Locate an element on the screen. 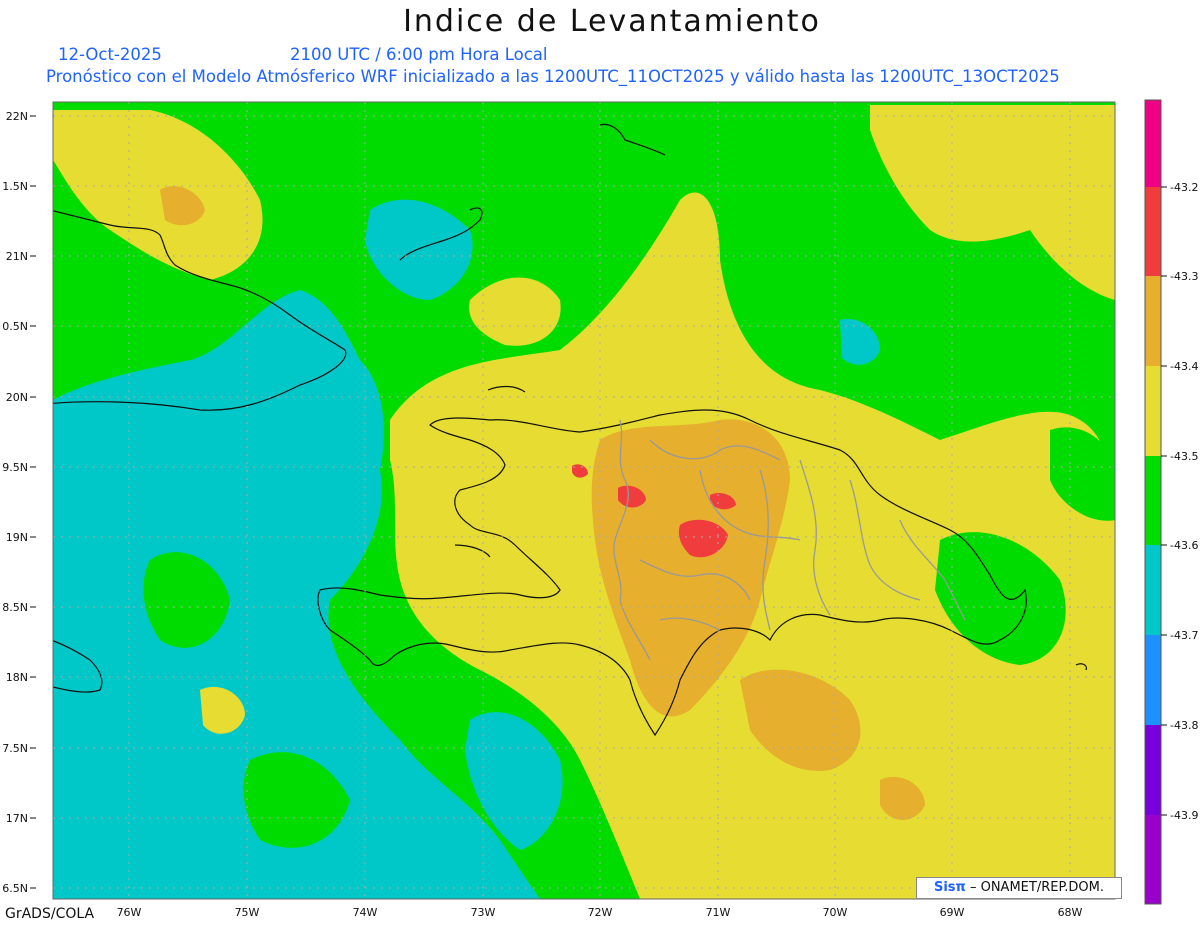 This screenshot has width=1200, height=927. lon-label: 72W is located at coordinates (600, 912).